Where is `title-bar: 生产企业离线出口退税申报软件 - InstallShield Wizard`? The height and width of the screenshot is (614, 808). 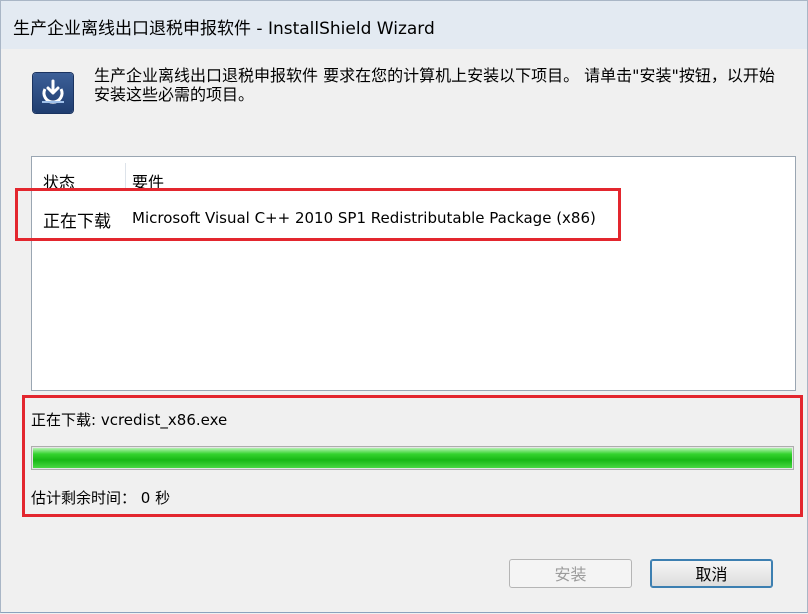
title-bar: 生产企业离线出口退税申报软件 - InstallShield Wizard is located at coordinates (404, 25).